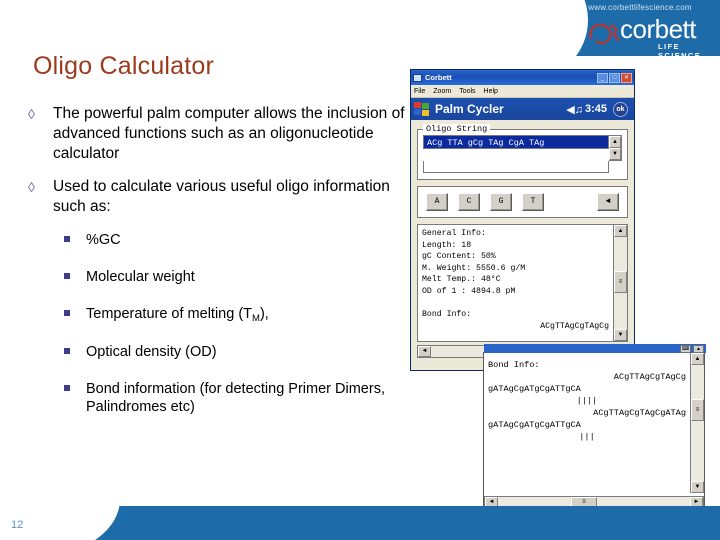 The width and height of the screenshot is (720, 540). I want to click on info-line-melt-temp: Melt Temp.: 48°C, so click(461, 280).